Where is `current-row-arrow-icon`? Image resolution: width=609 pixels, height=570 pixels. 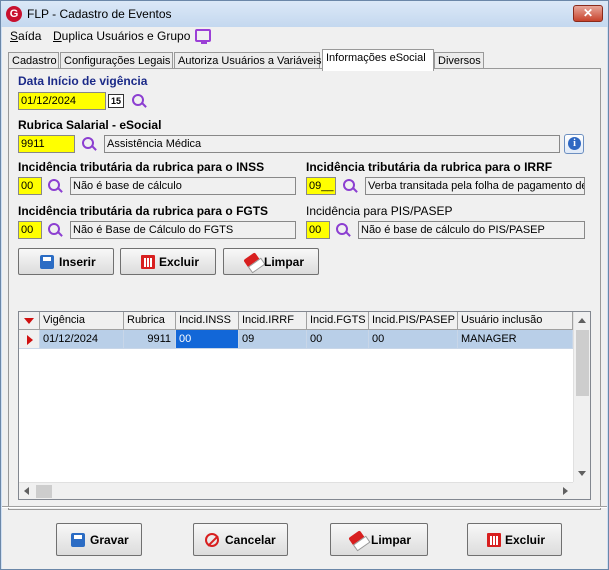 current-row-arrow-icon is located at coordinates (29, 339).